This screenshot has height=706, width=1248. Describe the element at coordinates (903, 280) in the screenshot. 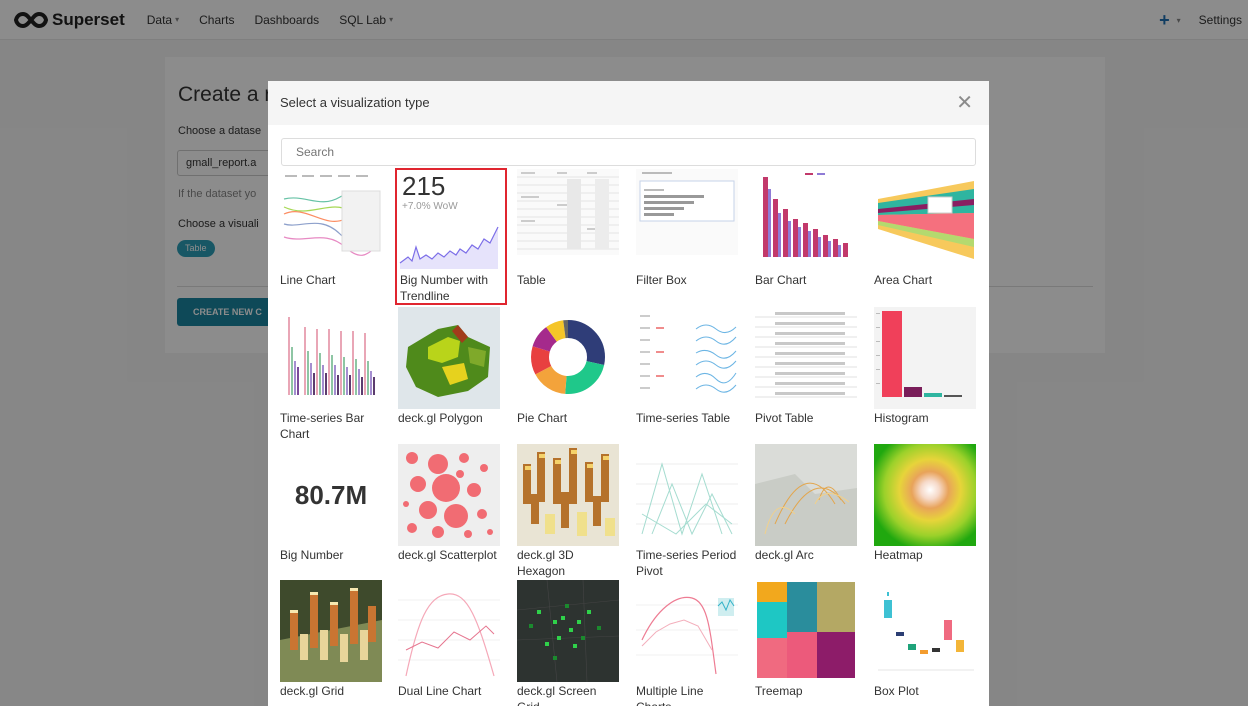

I see `viz-tile-label: Area Chart` at that location.